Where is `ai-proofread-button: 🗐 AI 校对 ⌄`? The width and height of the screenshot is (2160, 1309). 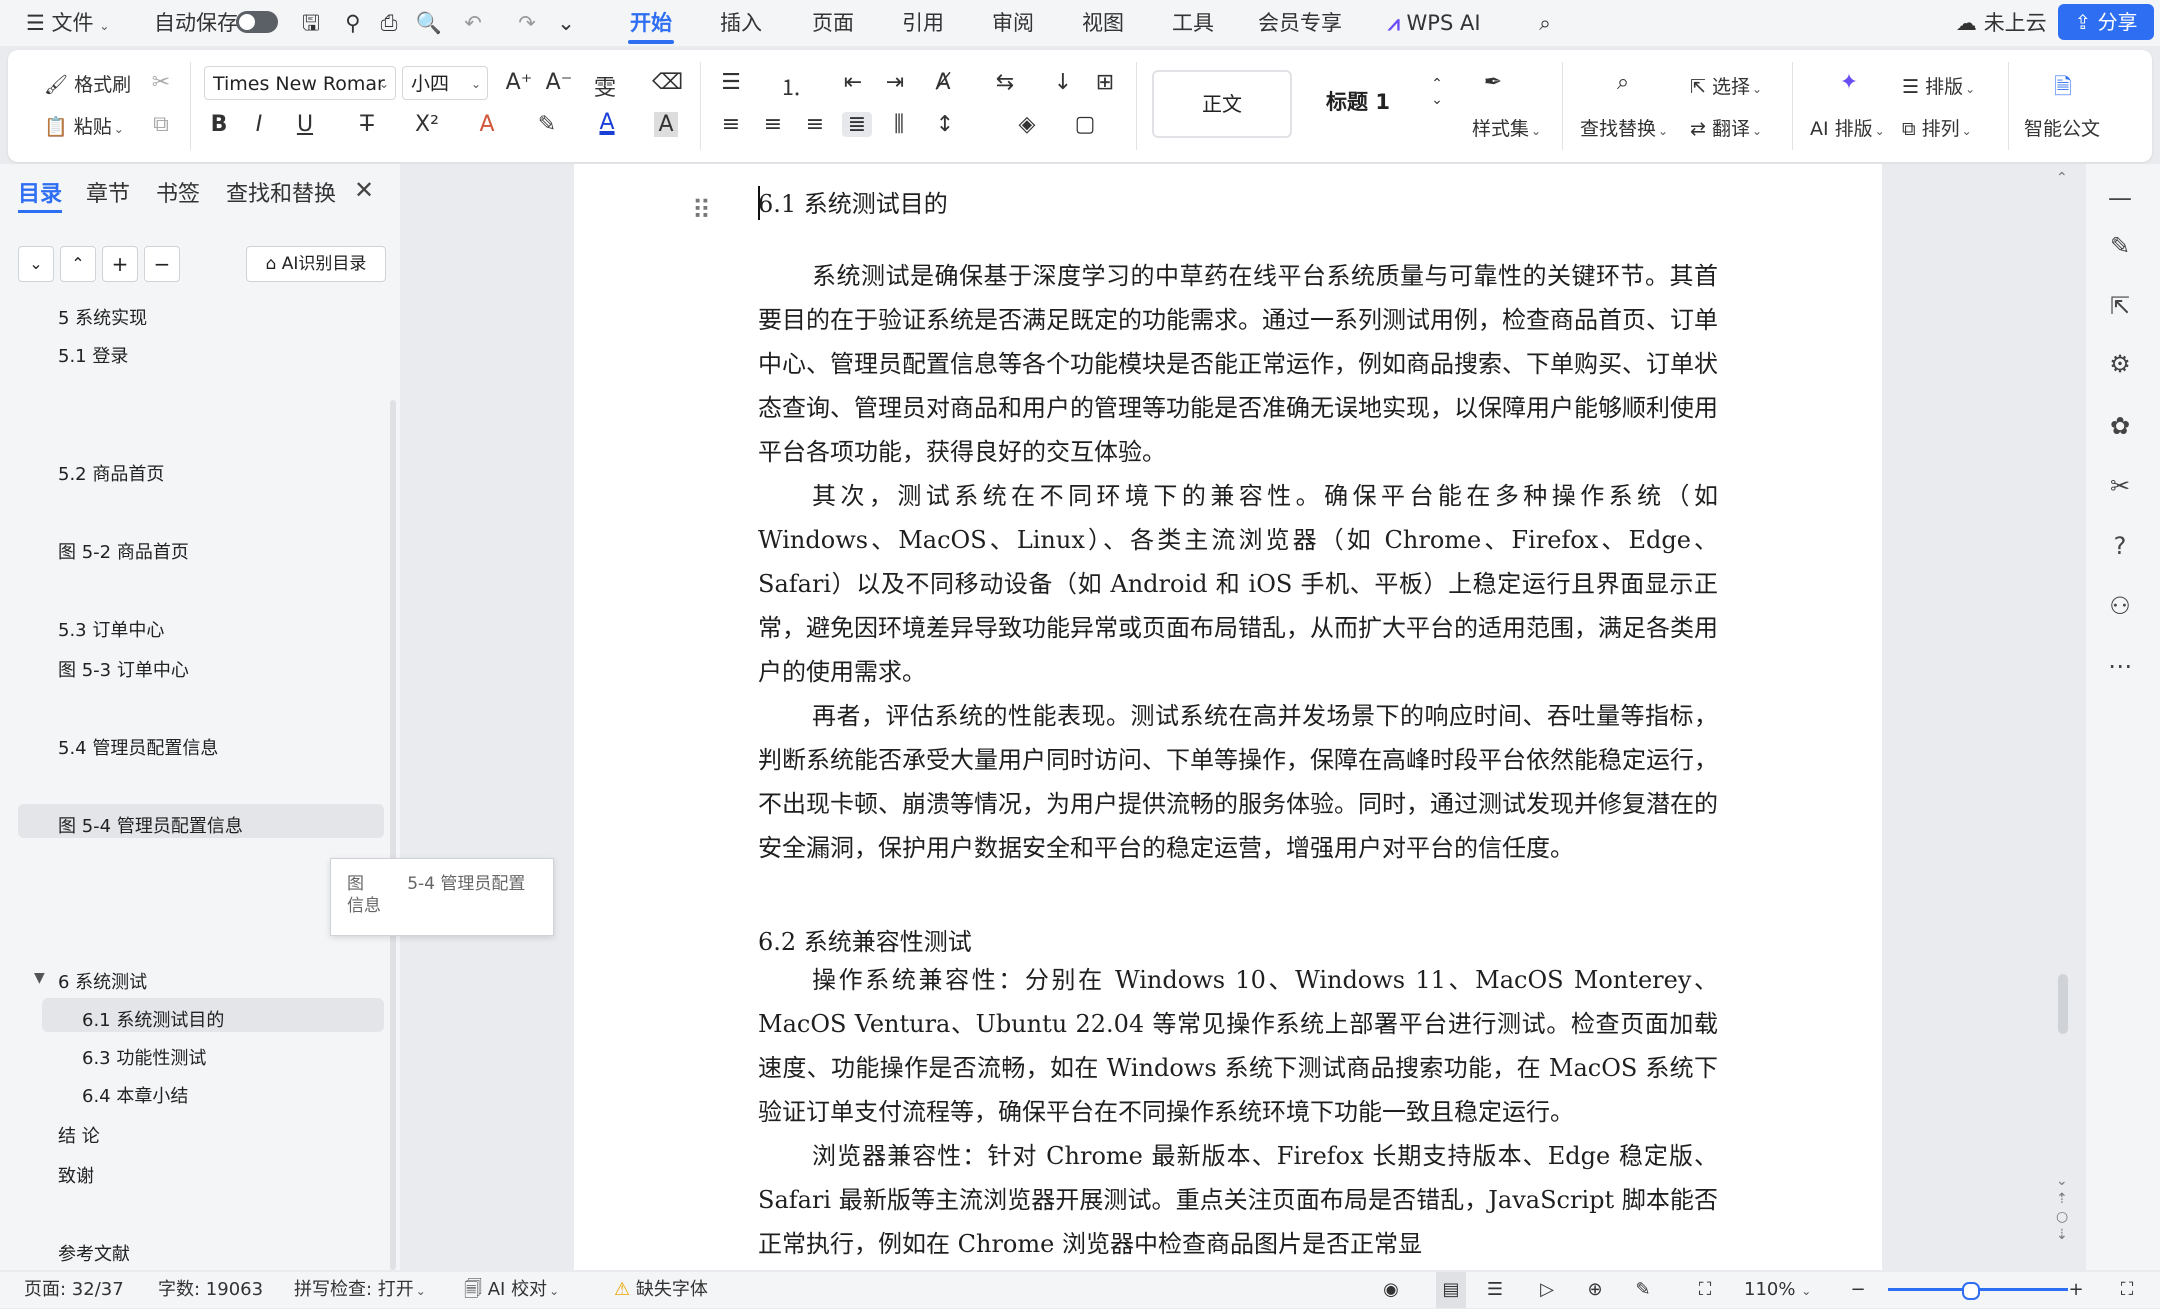
ai-proofread-button: 🗐 AI 校对 ⌄ is located at coordinates (511, 1290).